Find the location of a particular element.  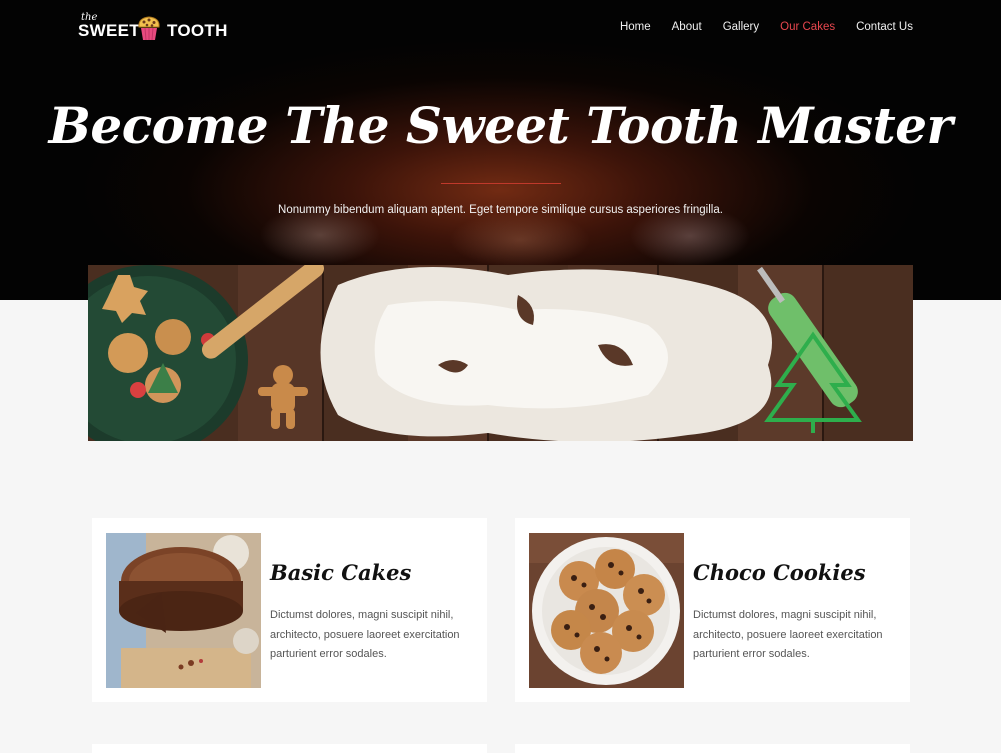

cookies-plate-image is located at coordinates (606, 610).